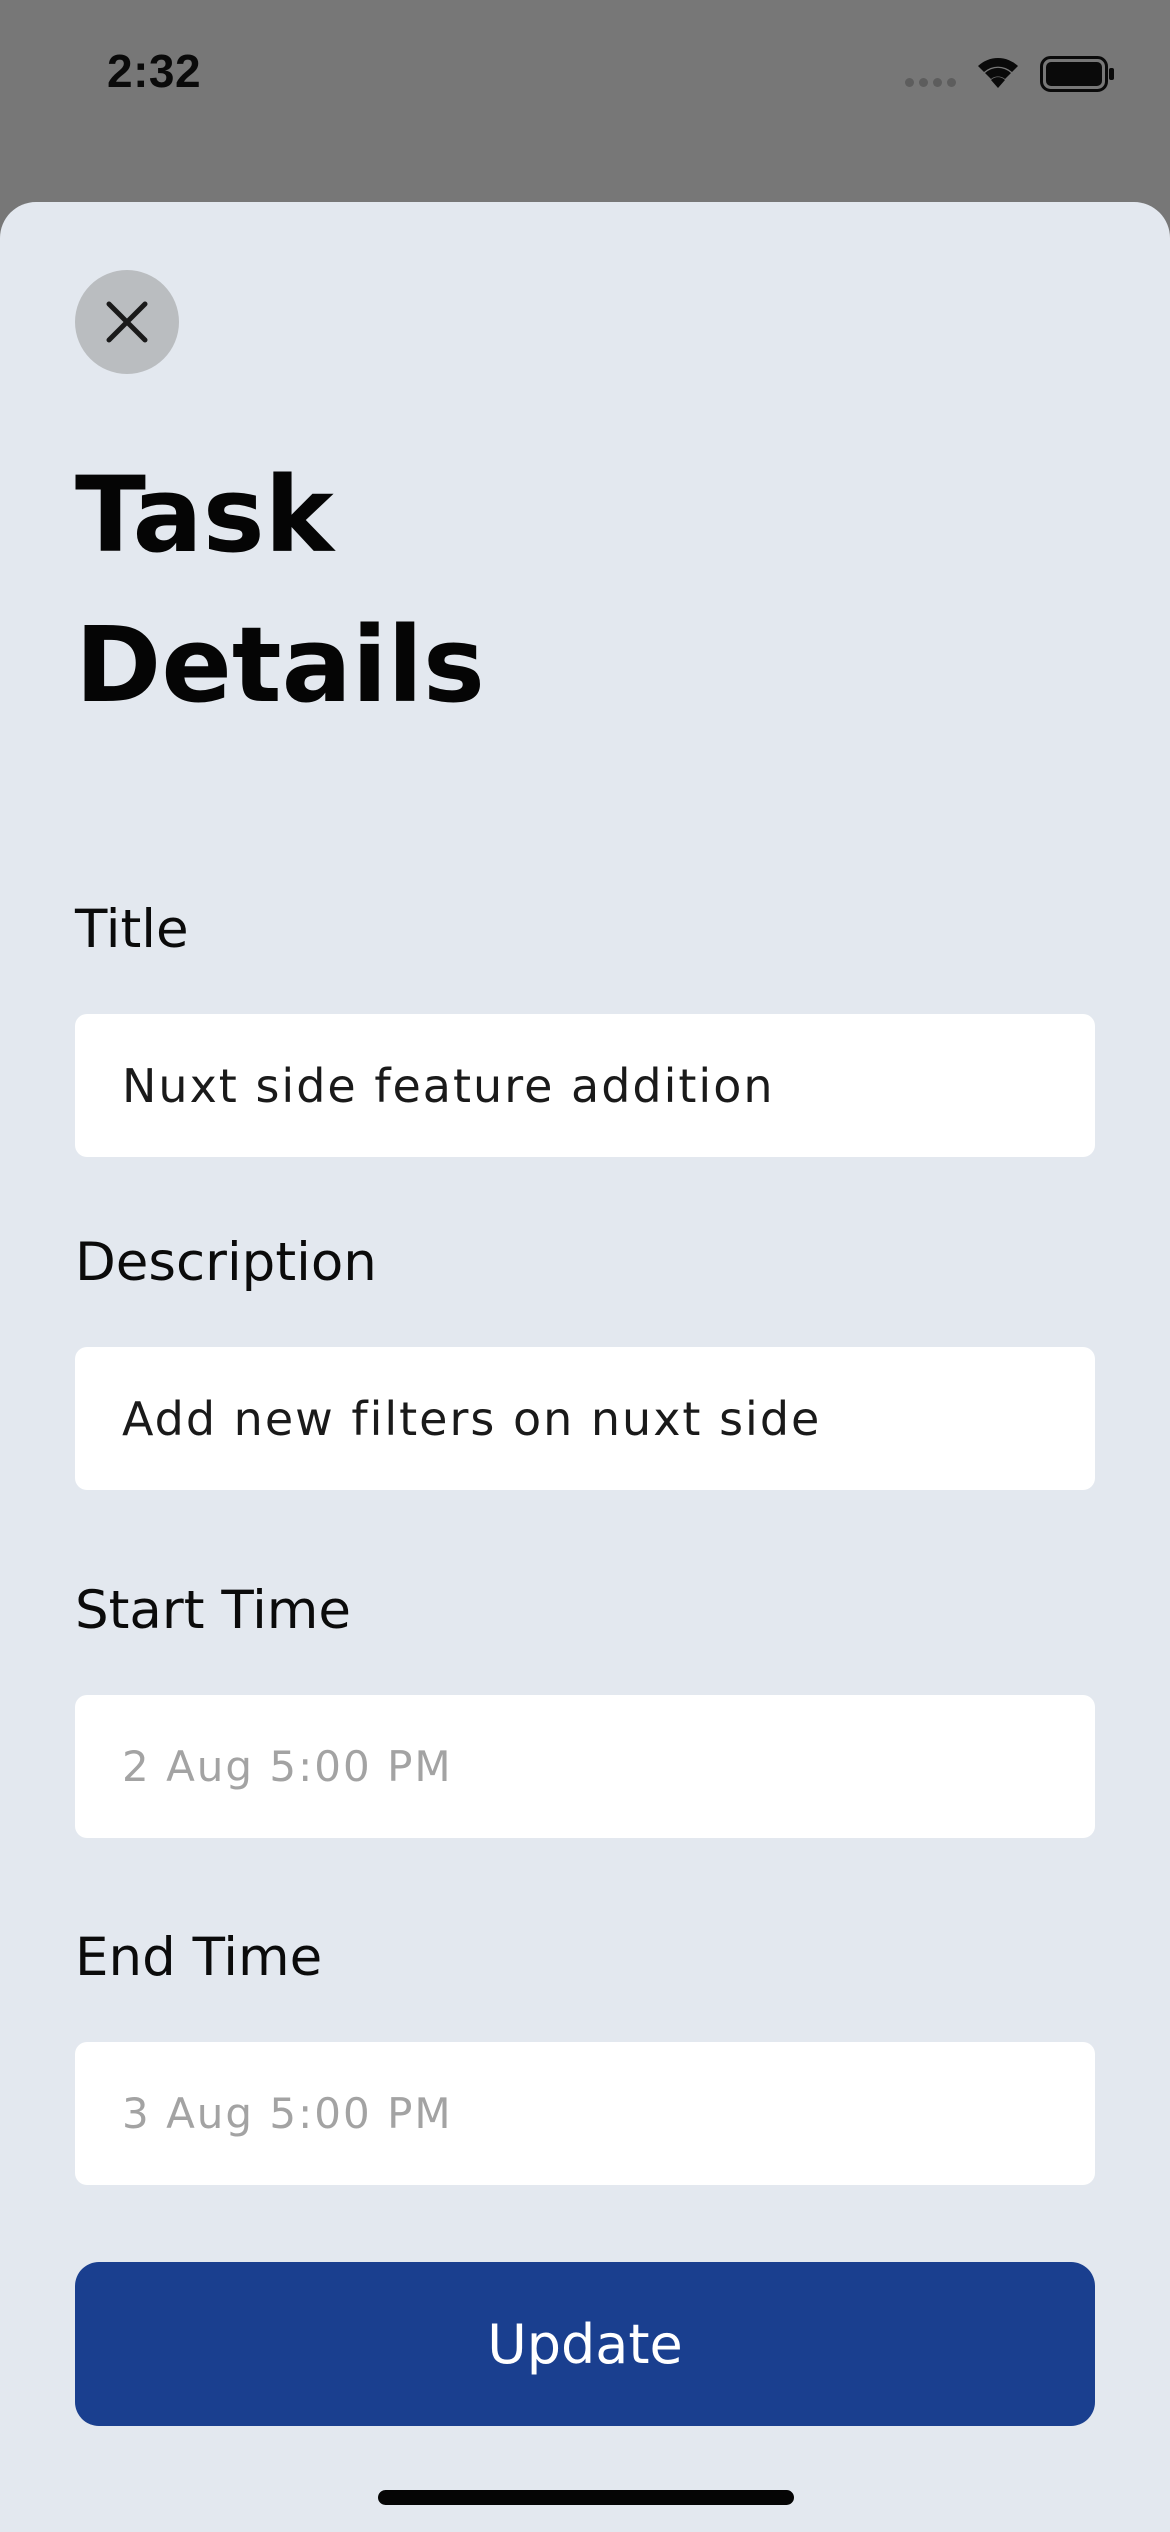 This screenshot has width=1170, height=2532. I want to click on close-icon, so click(127, 322).